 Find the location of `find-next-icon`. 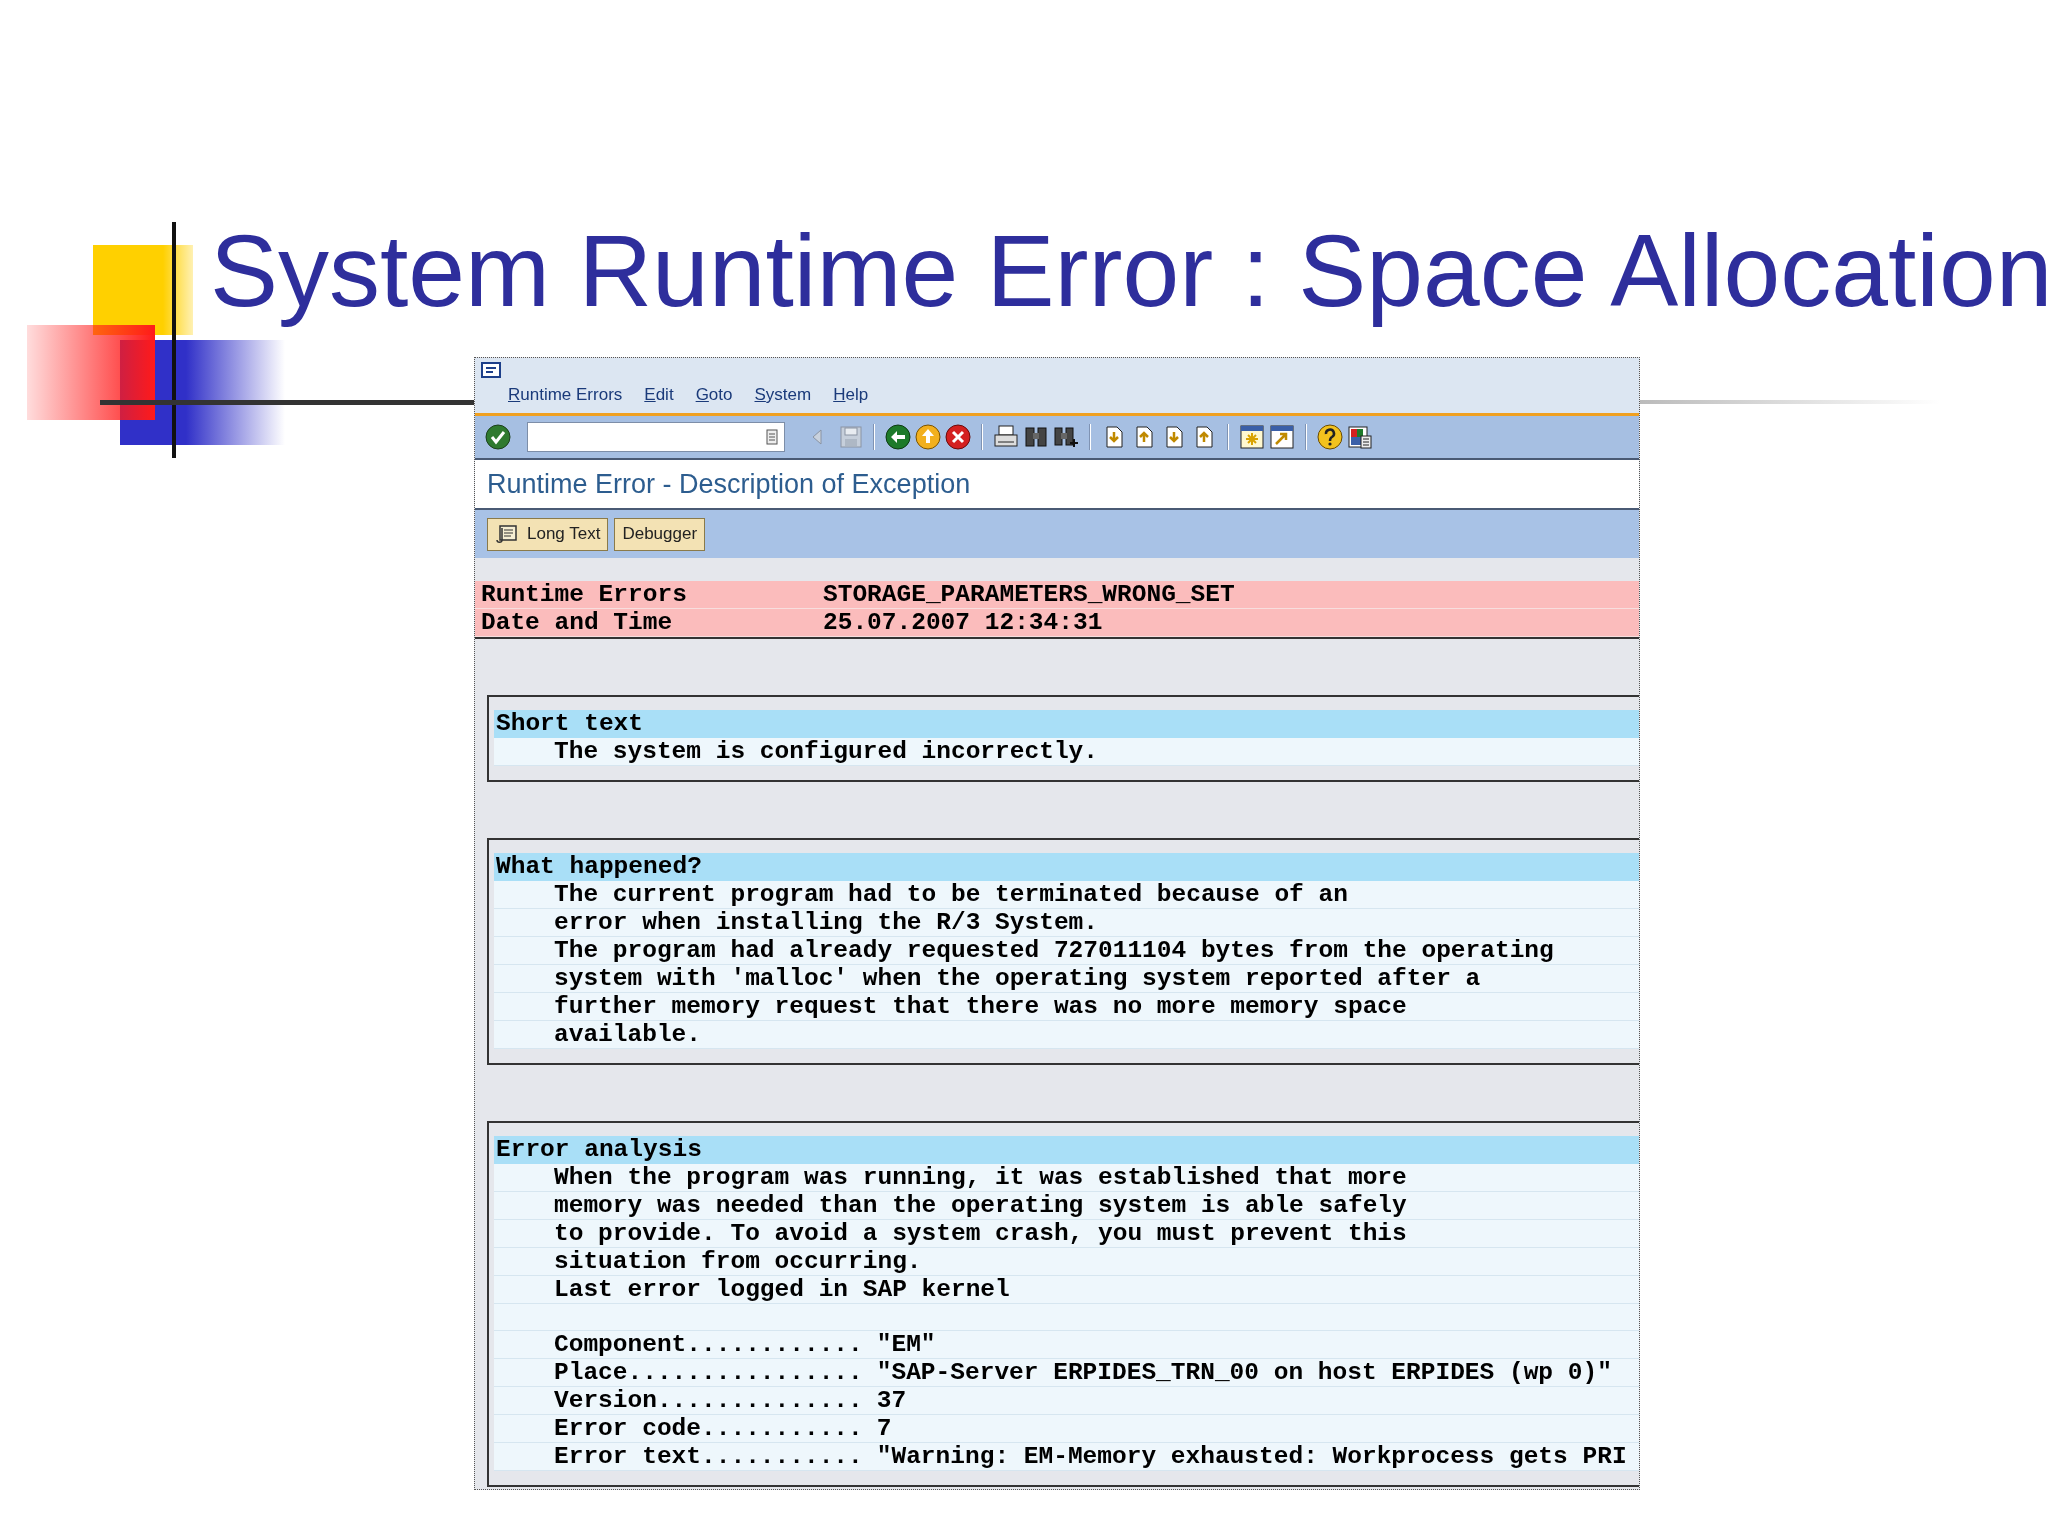

find-next-icon is located at coordinates (1066, 437).